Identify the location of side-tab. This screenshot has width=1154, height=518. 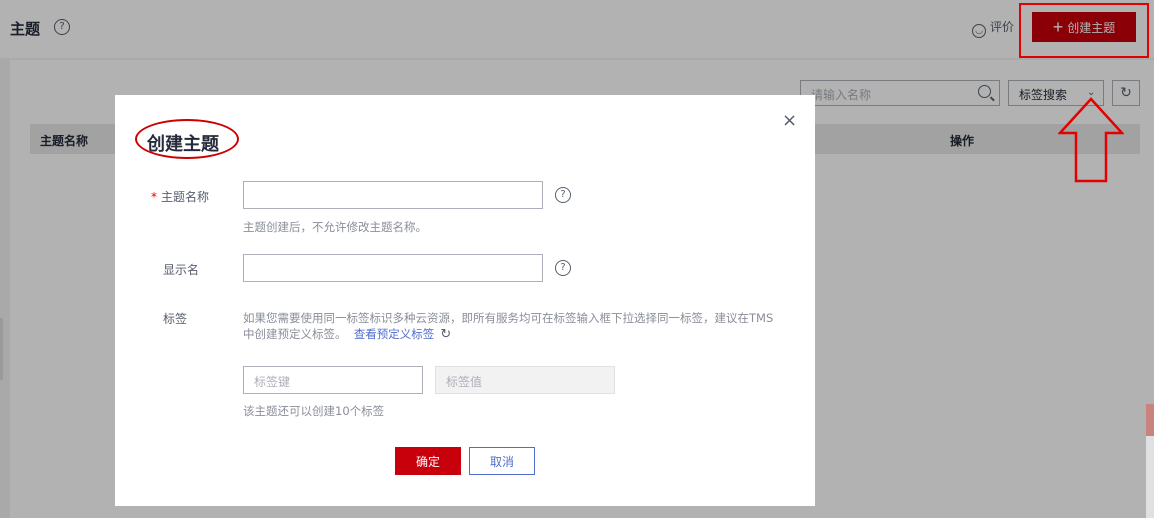
(1150, 420).